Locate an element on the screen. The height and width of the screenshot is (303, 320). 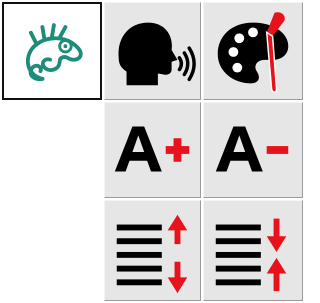
font-decrease-icon is located at coordinates (252, 149).